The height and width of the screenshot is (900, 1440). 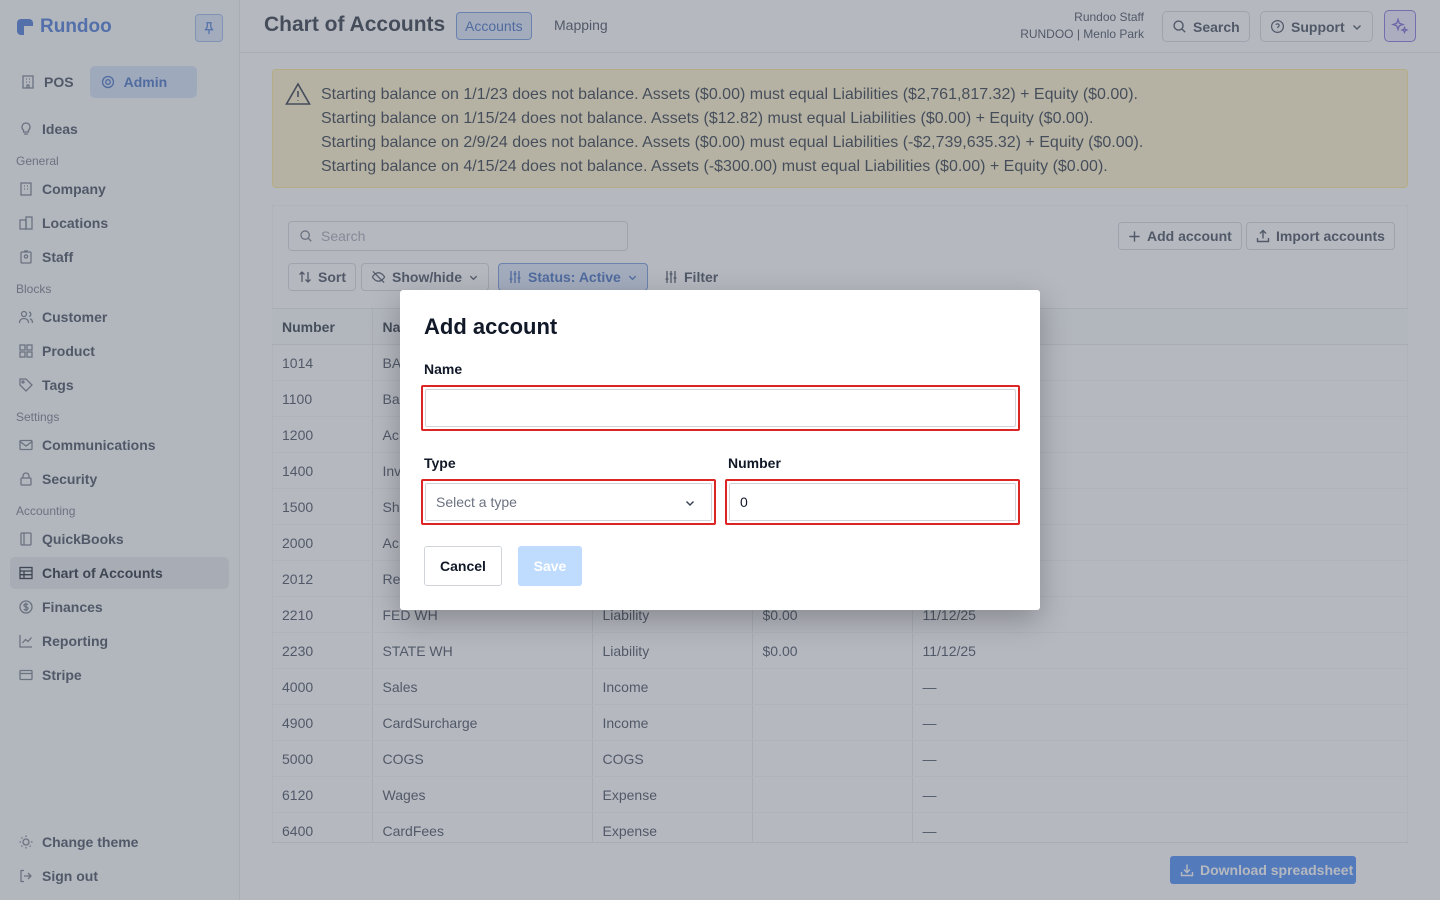 I want to click on save-button: Save, so click(x=550, y=566).